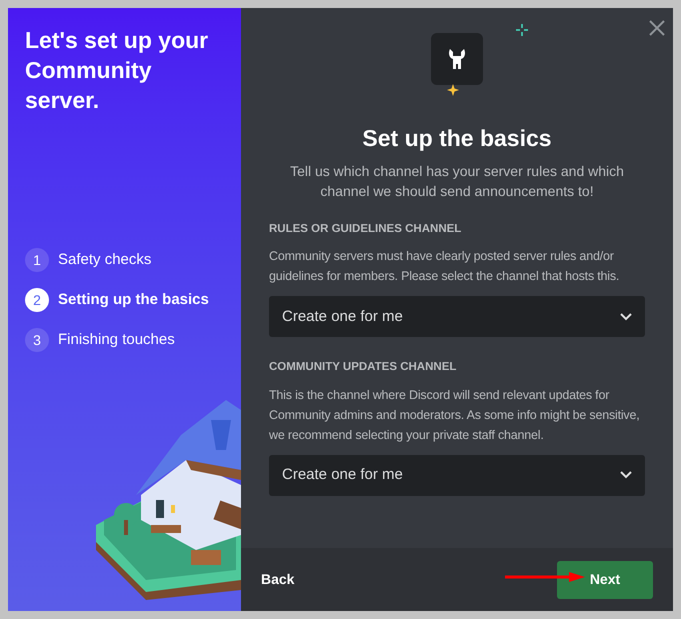  I want to click on wrench-icon, so click(457, 59).